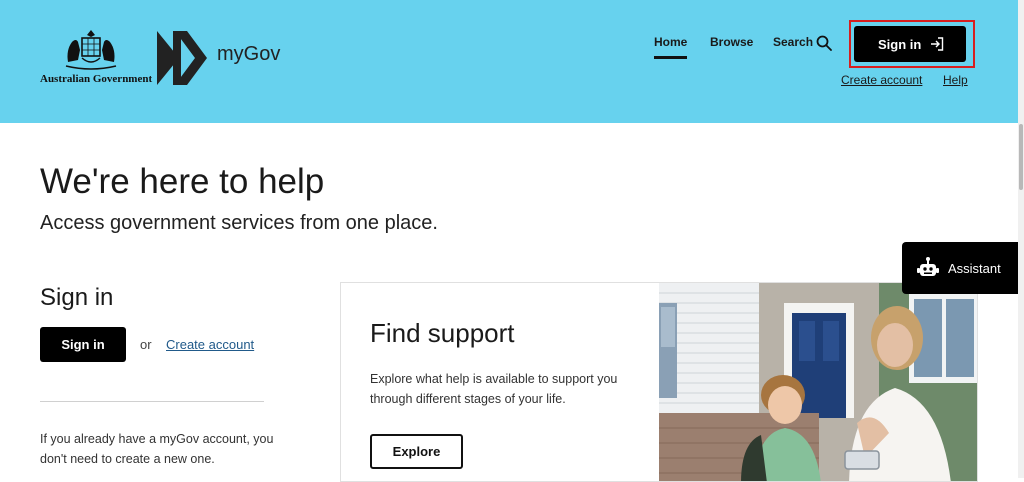 This screenshot has width=1024, height=482. Describe the element at coordinates (974, 268) in the screenshot. I see `assistant-label: Assistant` at that location.